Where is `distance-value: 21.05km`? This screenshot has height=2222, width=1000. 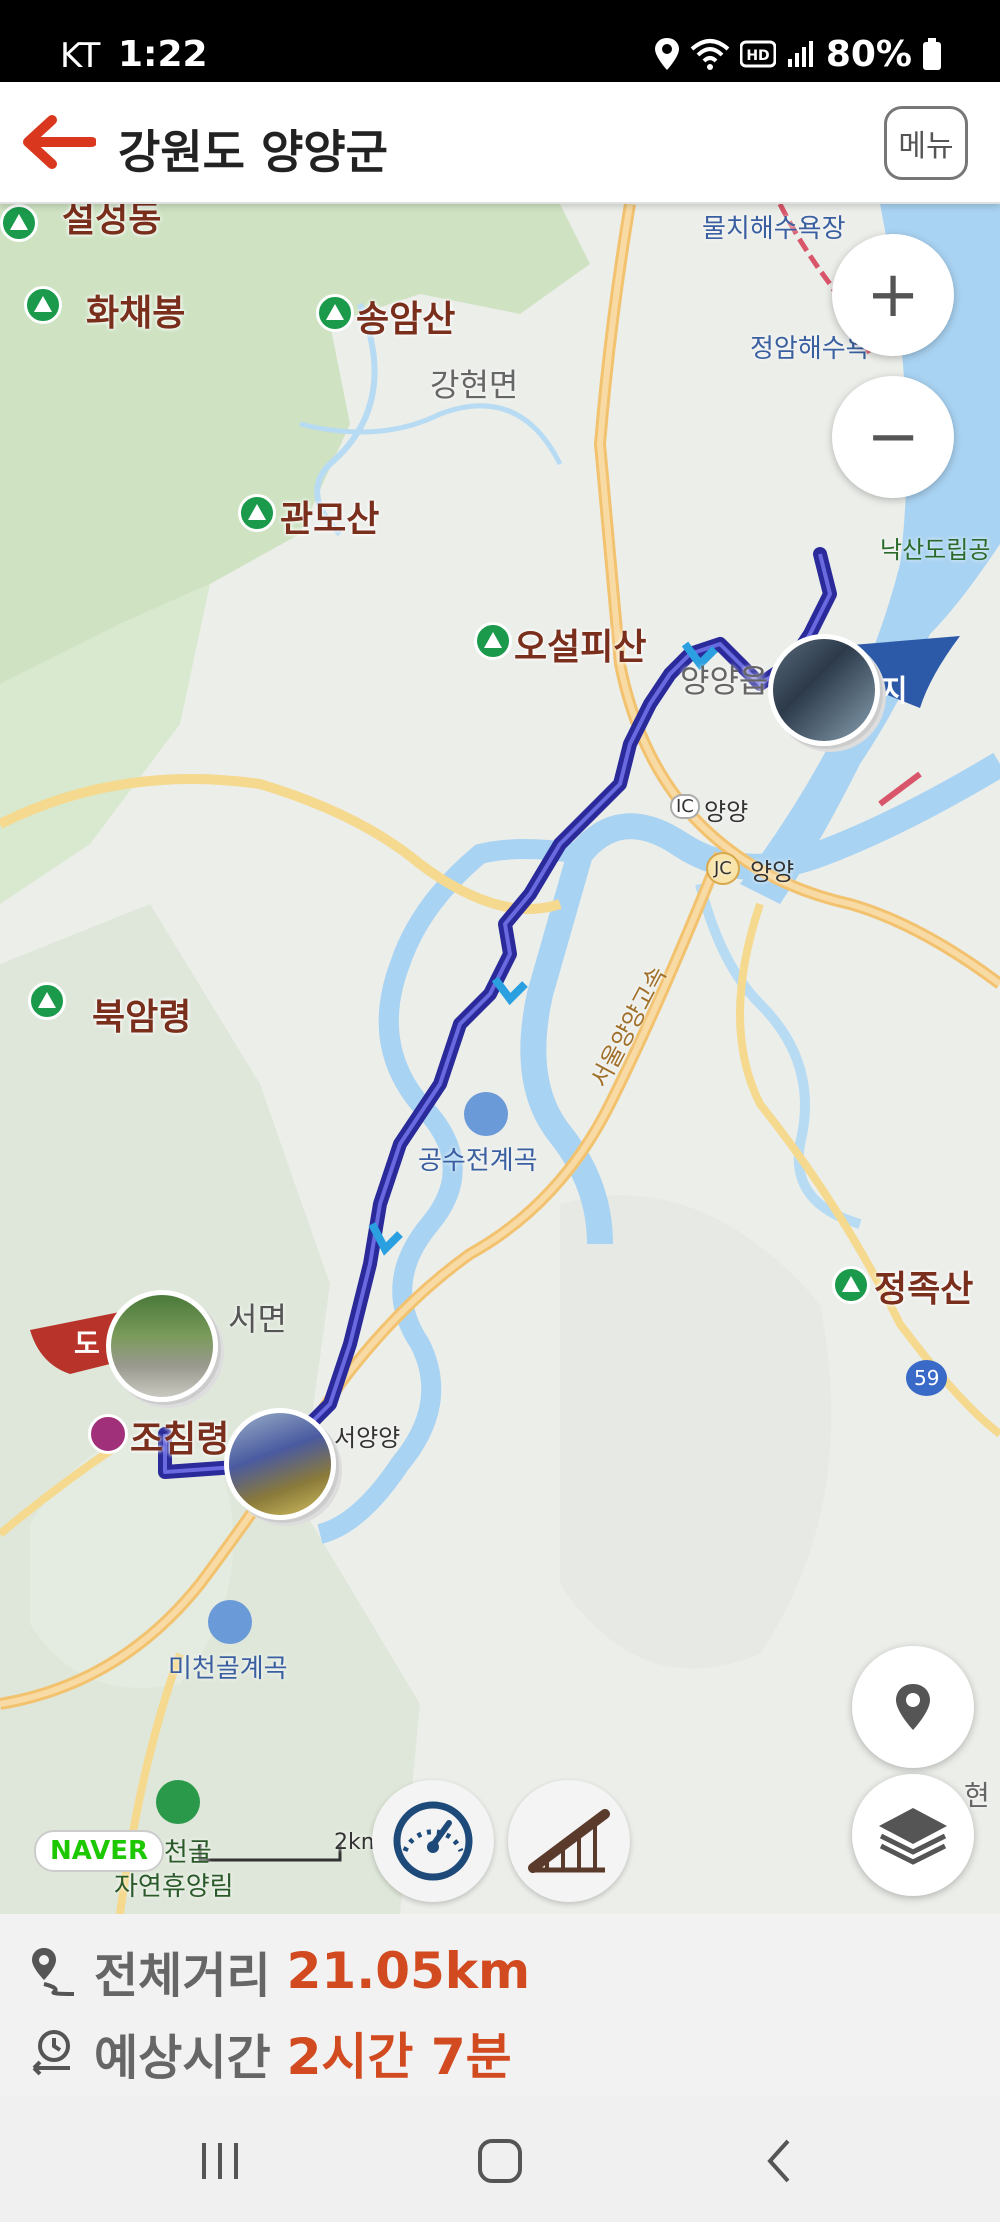 distance-value: 21.05km is located at coordinates (408, 1971).